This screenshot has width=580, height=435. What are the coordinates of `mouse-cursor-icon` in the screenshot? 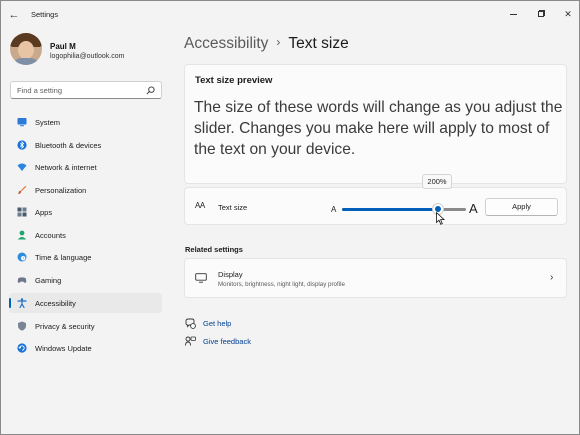 It's located at (440, 218).